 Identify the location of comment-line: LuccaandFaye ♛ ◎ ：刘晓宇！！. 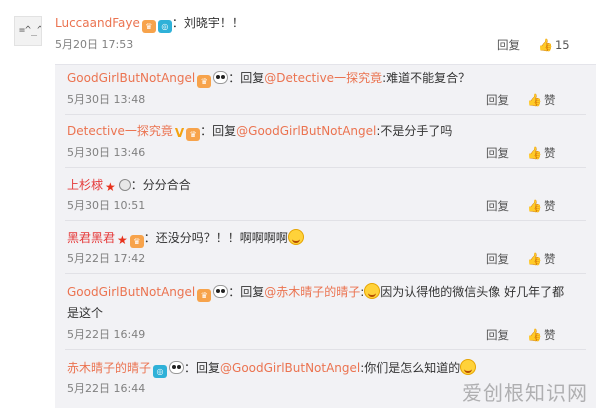
(149, 24).